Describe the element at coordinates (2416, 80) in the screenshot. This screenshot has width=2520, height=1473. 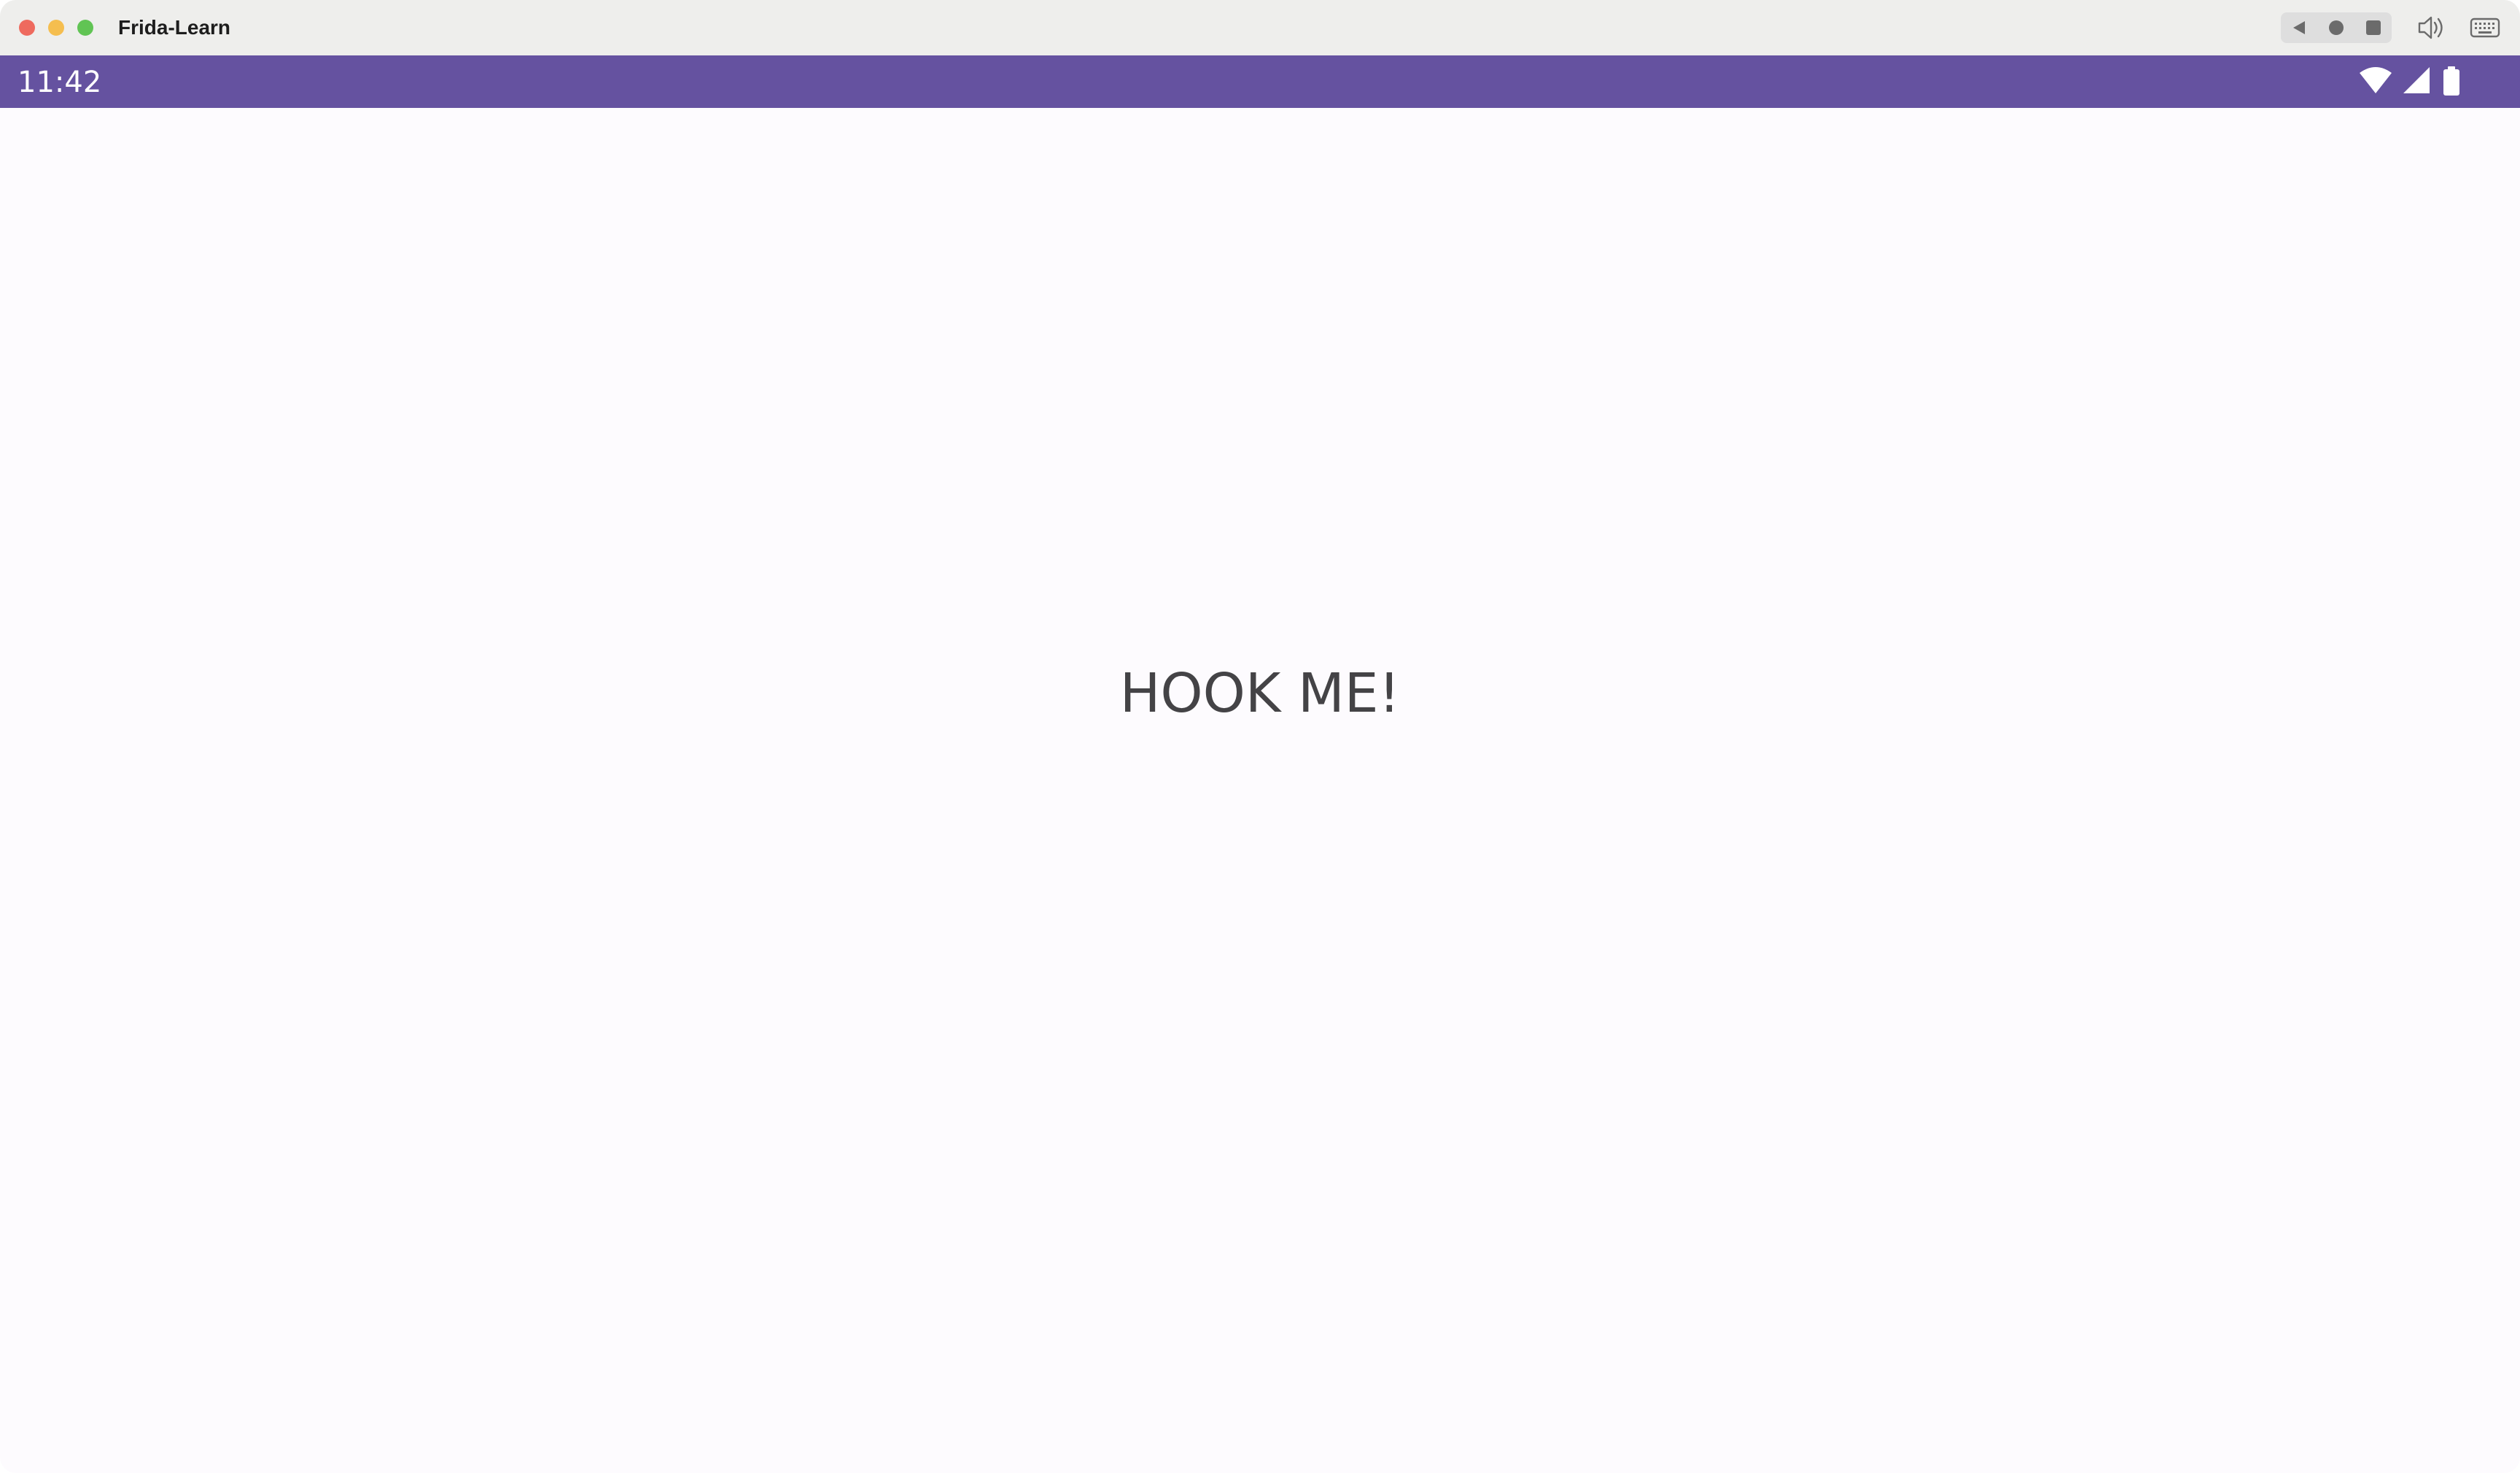
I see `signal-icon` at that location.